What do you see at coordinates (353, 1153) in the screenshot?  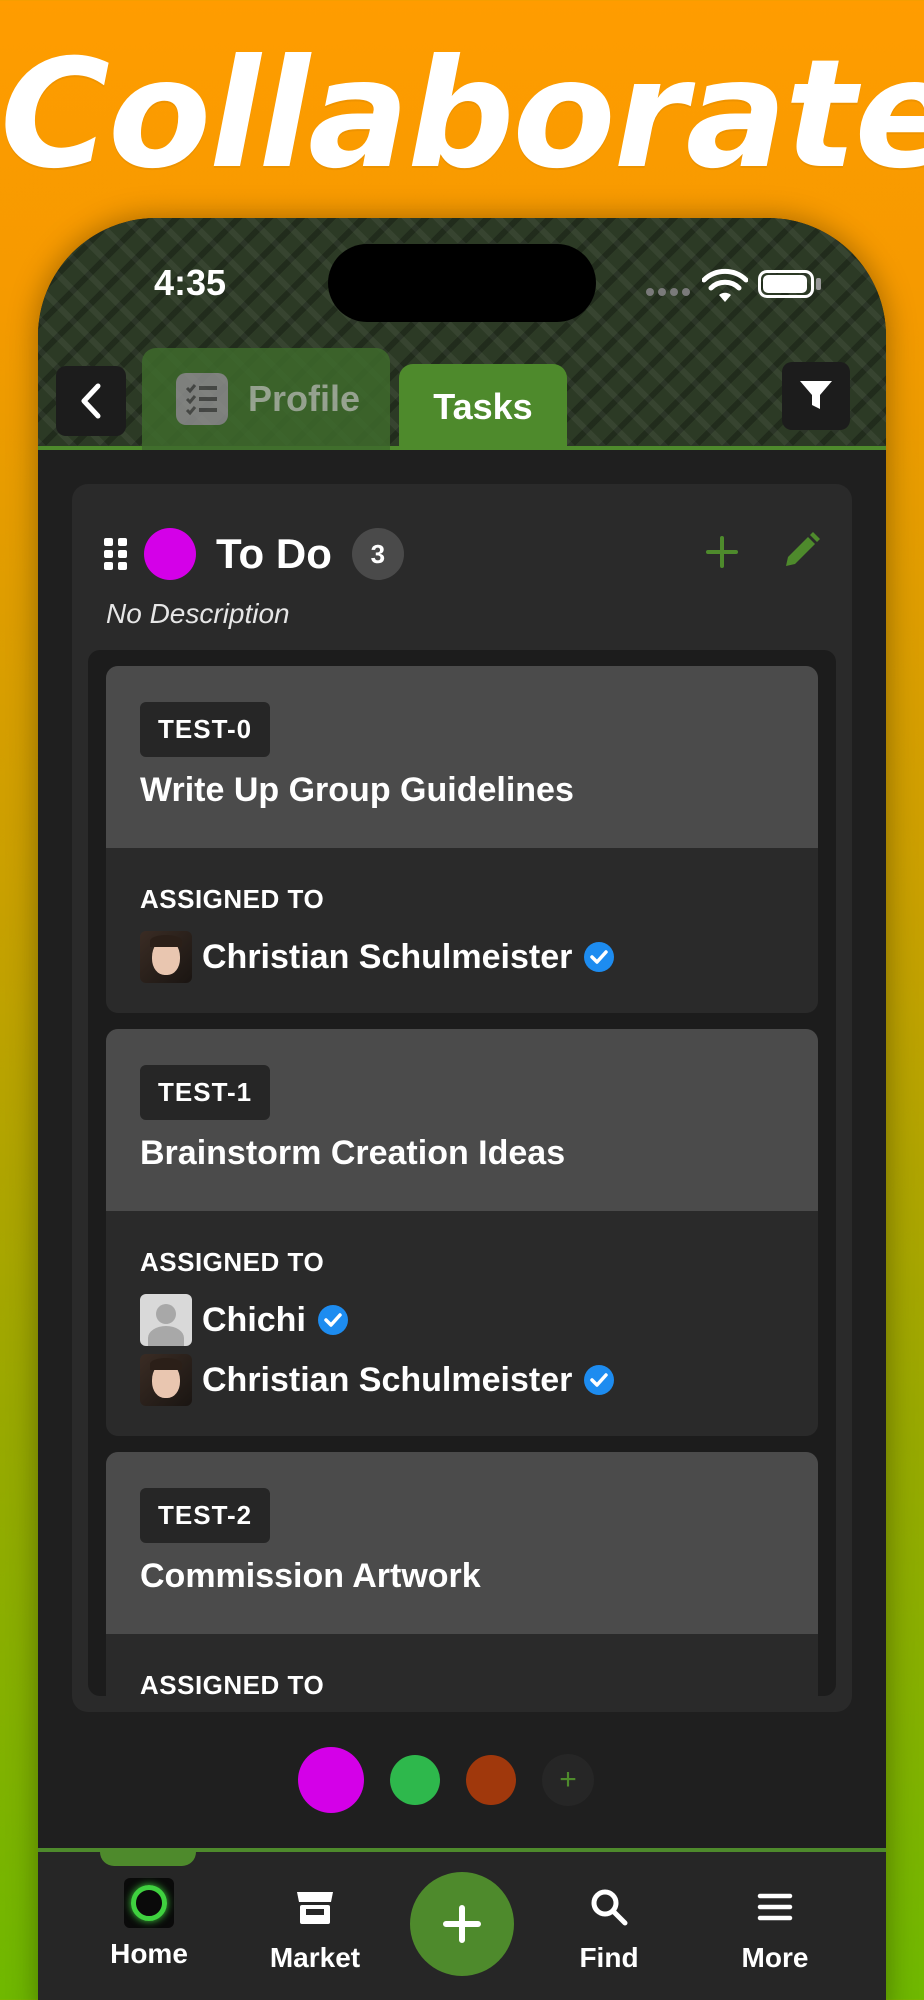 I see `task-title: Brainstorm Creation Ideas` at bounding box center [353, 1153].